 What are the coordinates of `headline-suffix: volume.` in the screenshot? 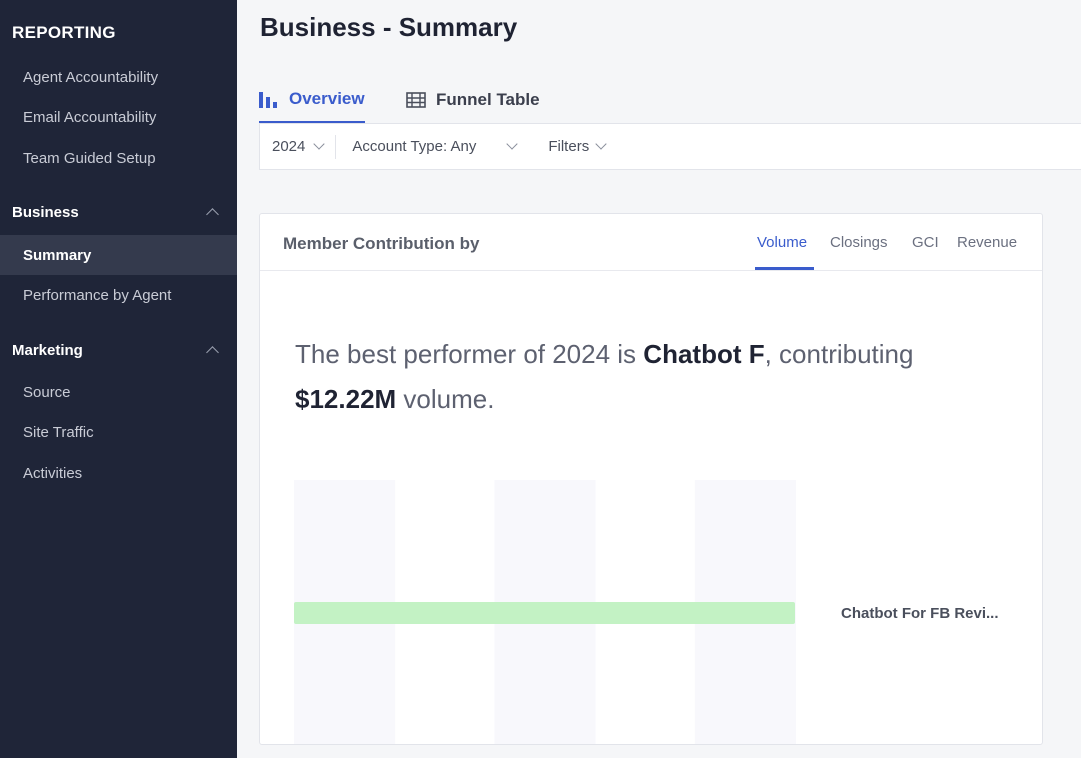 It's located at (445, 399).